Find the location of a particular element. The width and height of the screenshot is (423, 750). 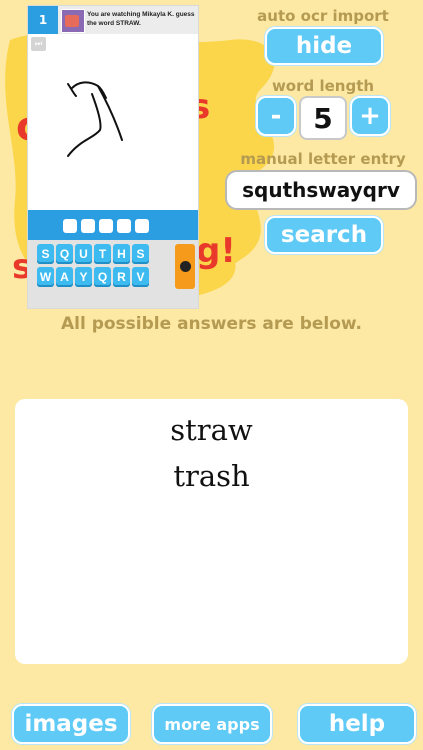

answer-item: trash is located at coordinates (211, 476).